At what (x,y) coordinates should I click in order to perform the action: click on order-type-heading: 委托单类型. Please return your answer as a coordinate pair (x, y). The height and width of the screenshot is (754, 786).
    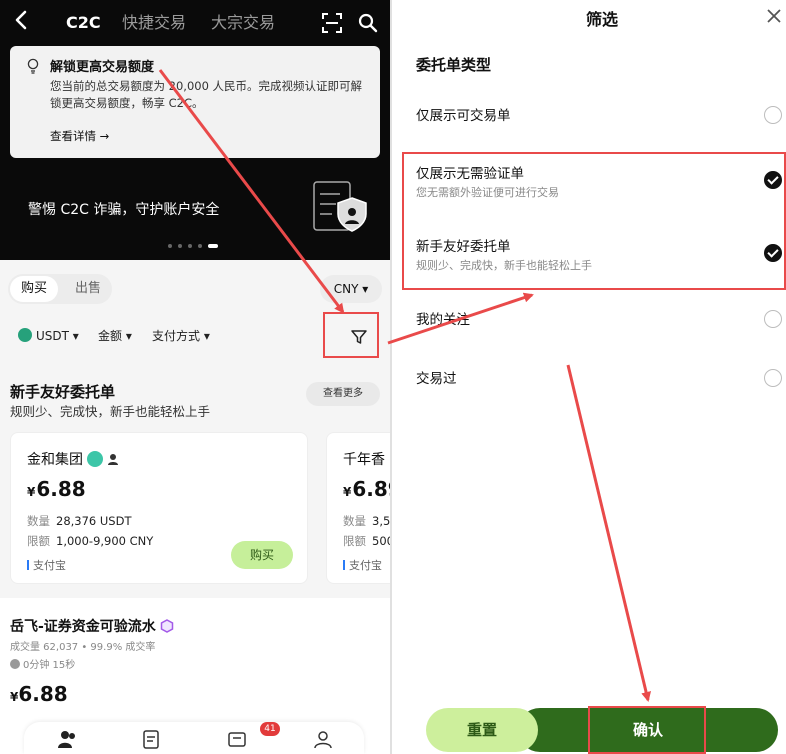
    Looking at the image, I should click on (454, 65).